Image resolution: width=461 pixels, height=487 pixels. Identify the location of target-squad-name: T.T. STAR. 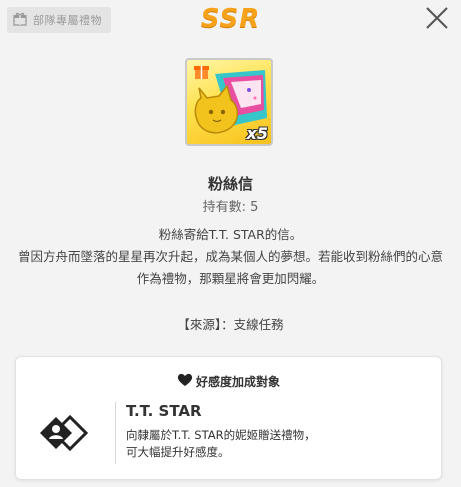
(164, 411).